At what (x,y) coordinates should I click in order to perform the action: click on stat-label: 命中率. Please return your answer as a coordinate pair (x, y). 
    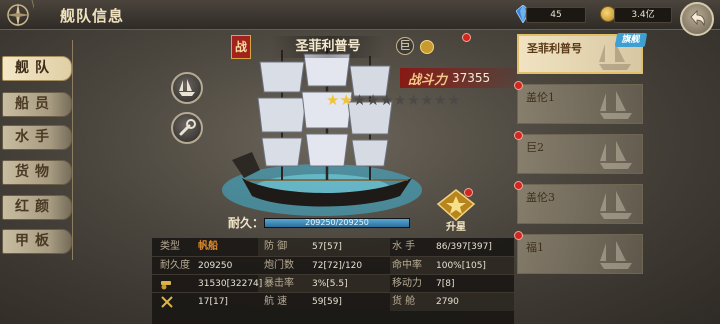
    Looking at the image, I should click on (407, 265).